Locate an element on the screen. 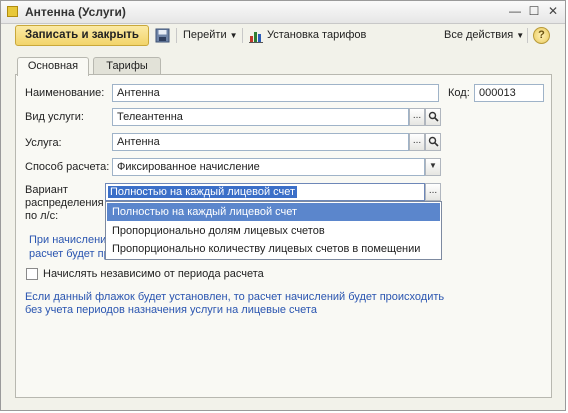 The height and width of the screenshot is (413, 568). service-field: Антенна is located at coordinates (260, 142).